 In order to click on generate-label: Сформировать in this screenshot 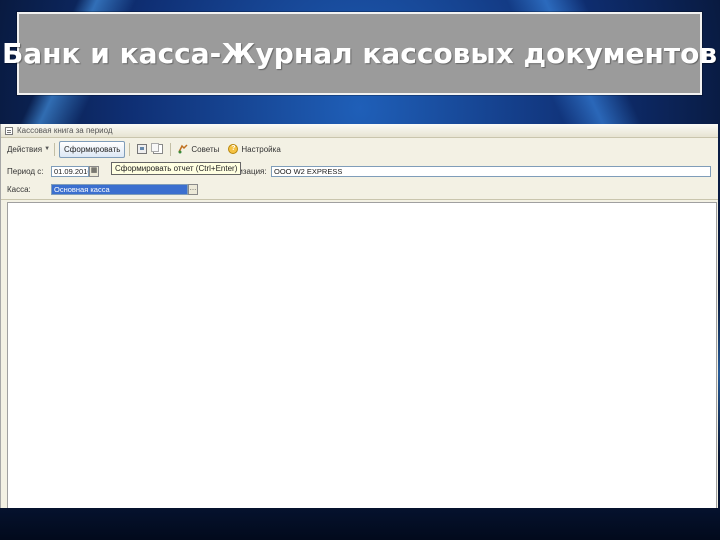, I will do `click(92, 149)`.